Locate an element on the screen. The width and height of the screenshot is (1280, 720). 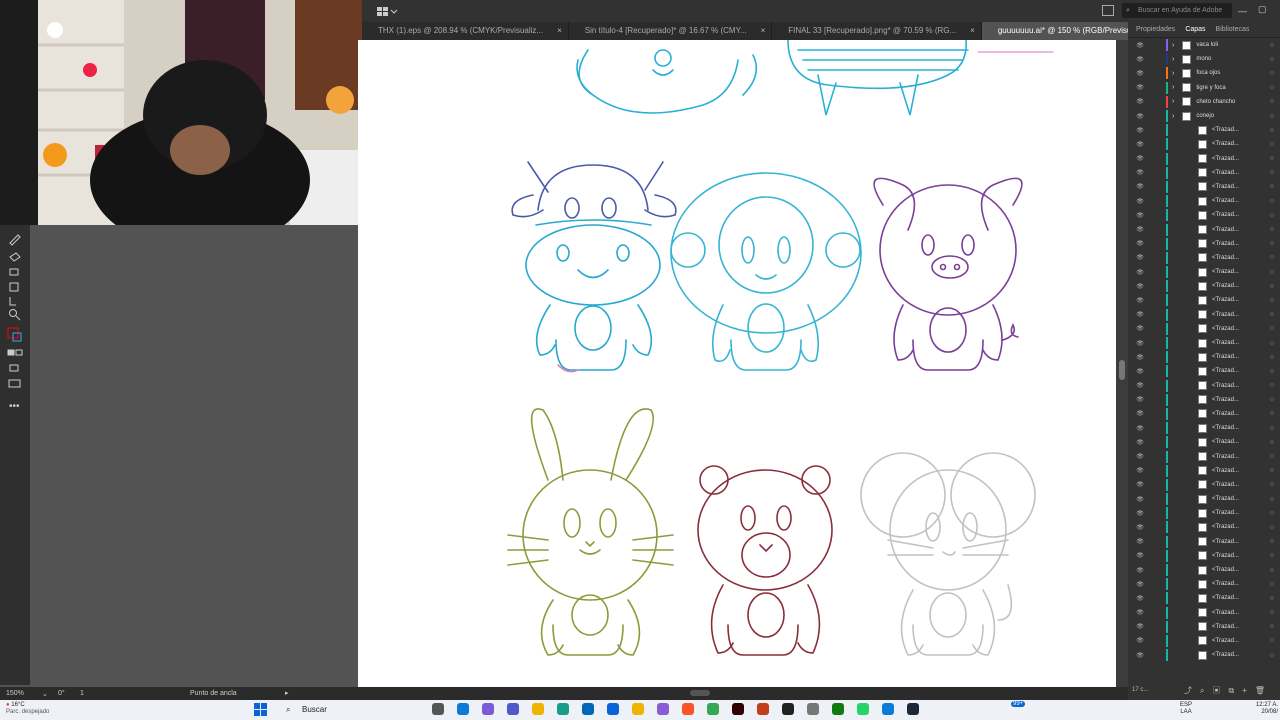
outlook-icon is located at coordinates (613, 709).